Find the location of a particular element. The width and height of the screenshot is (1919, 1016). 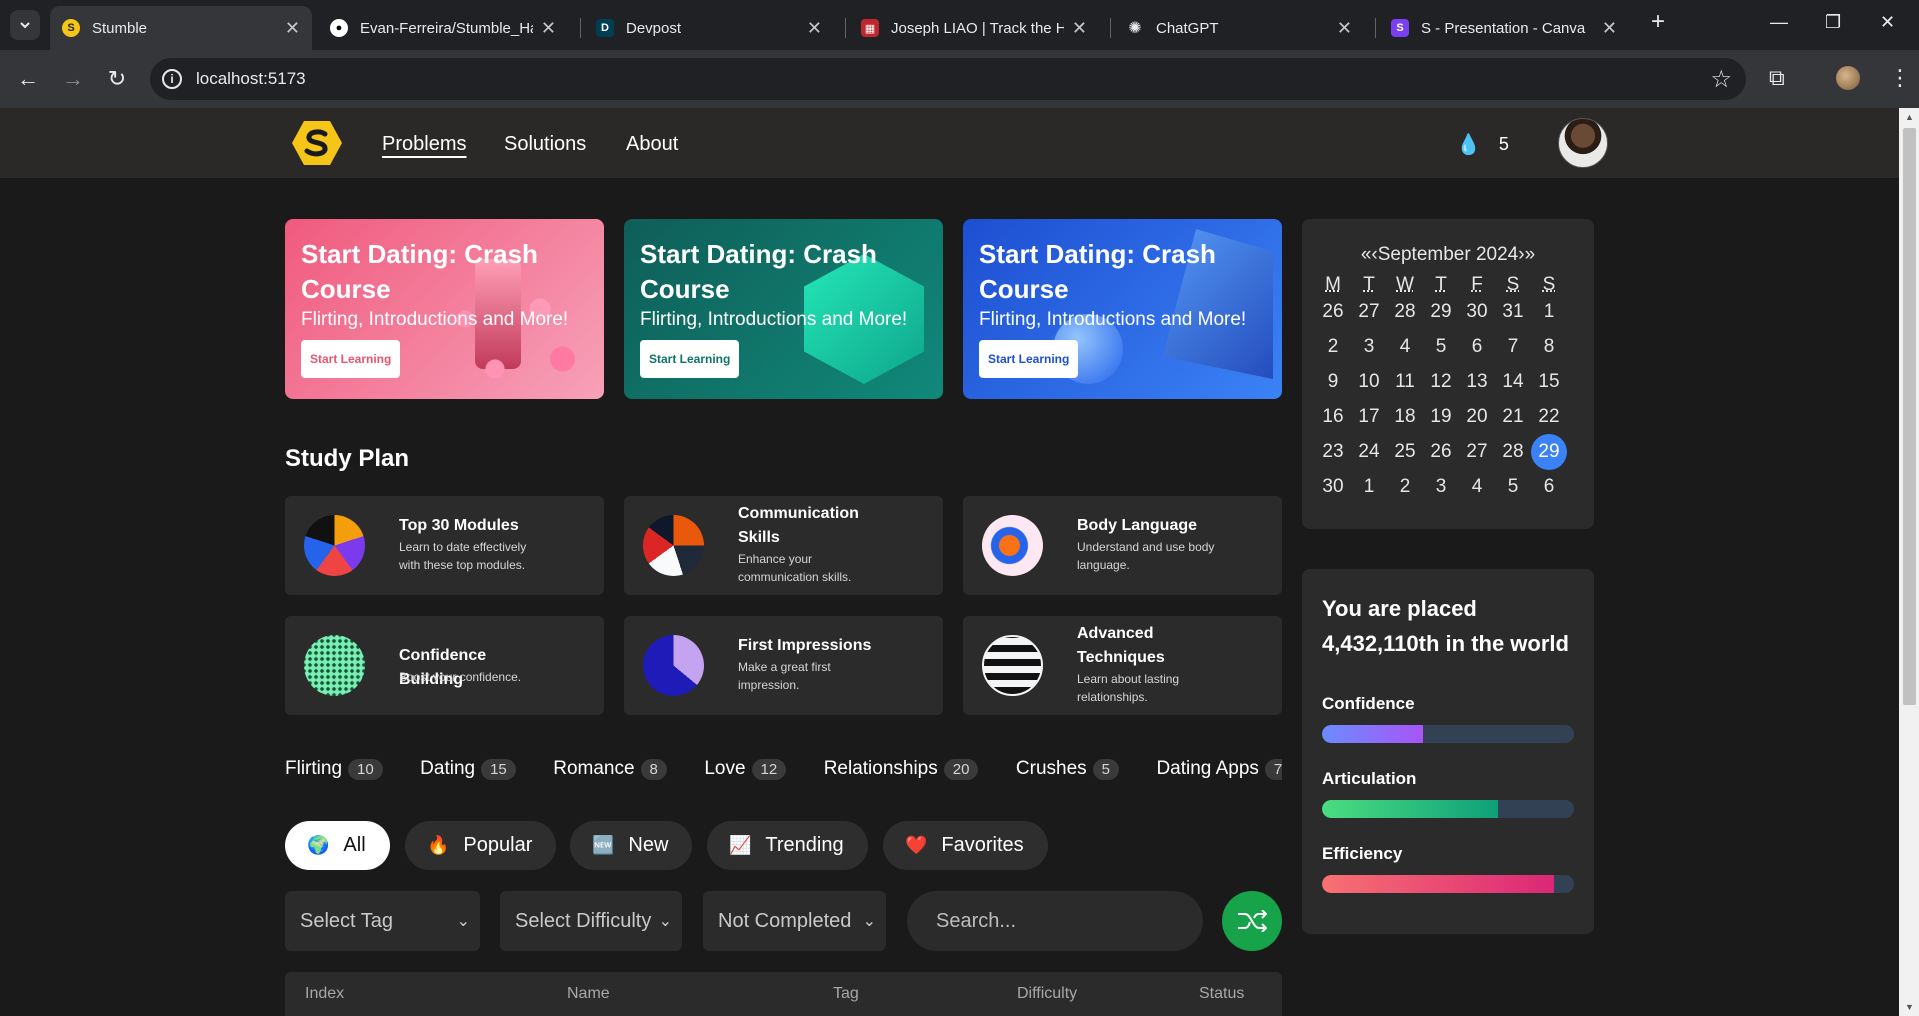

nav-about: About is located at coordinates (652, 144).